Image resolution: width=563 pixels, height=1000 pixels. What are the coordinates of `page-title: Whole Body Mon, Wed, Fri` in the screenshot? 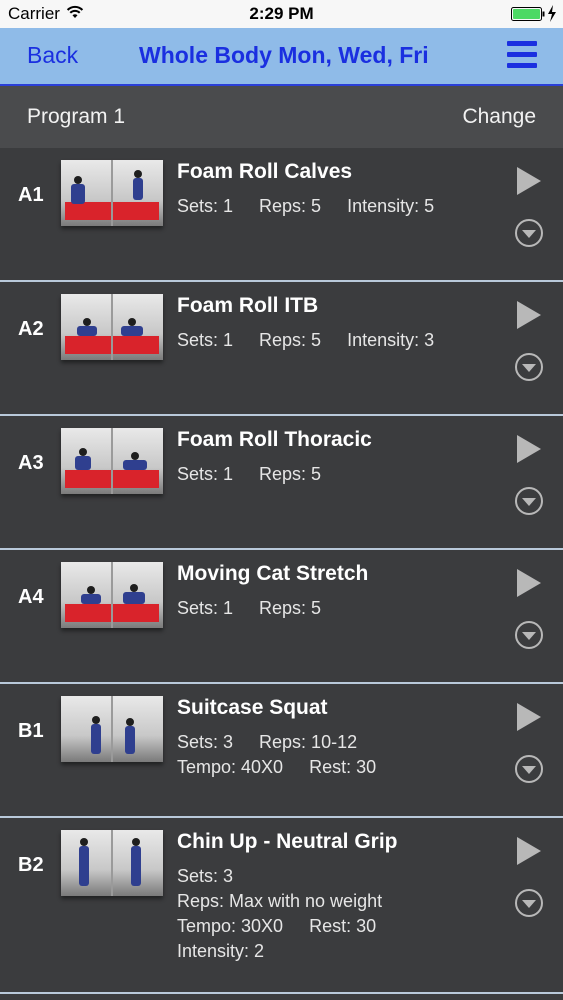 It's located at (284, 55).